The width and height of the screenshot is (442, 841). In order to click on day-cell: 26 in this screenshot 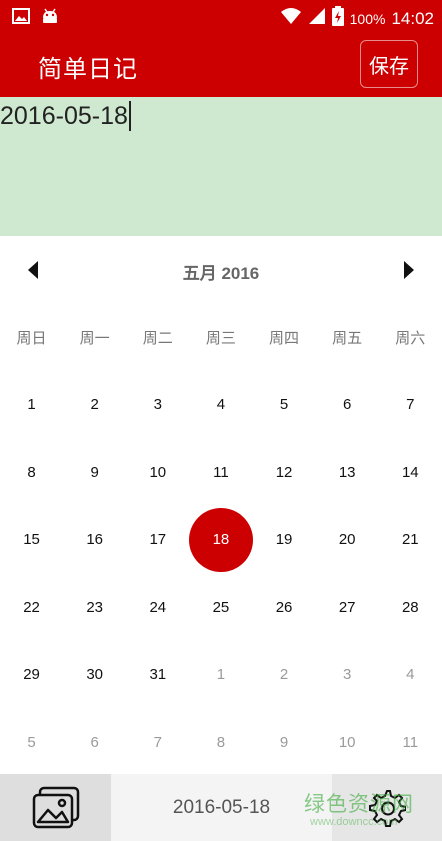, I will do `click(284, 608)`.